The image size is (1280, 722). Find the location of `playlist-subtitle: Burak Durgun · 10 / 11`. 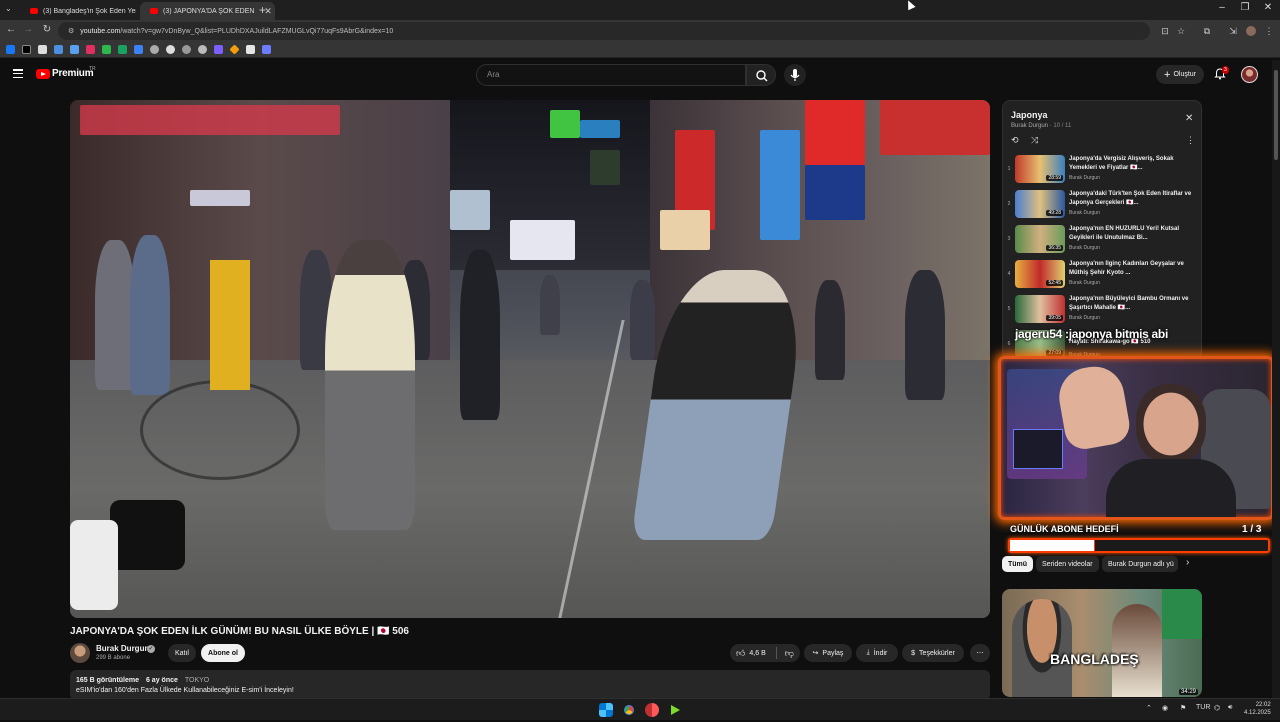

playlist-subtitle: Burak Durgun · 10 / 11 is located at coordinates (1041, 126).